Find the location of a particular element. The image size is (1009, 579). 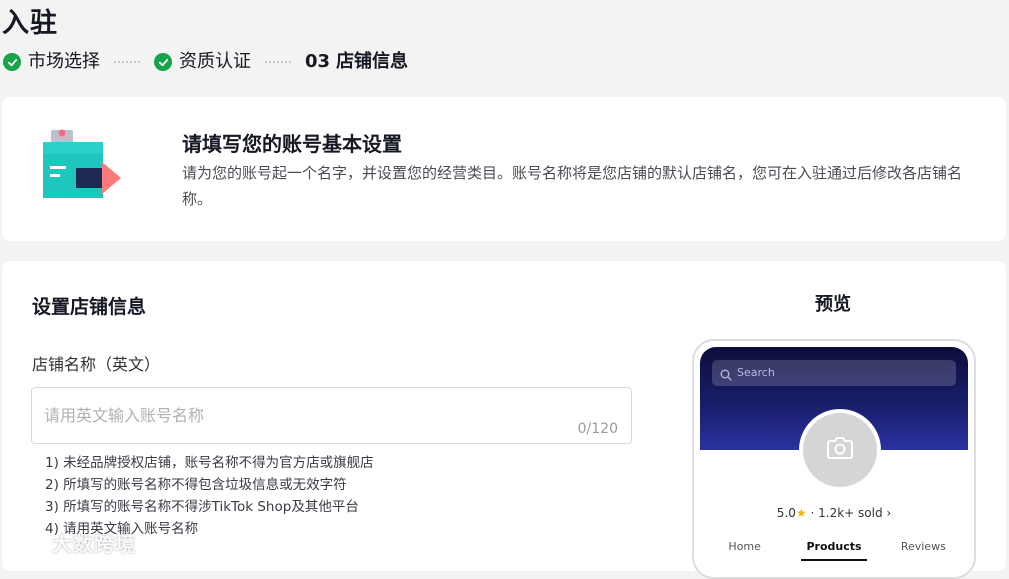

watermark: 大数跨境 is located at coordinates (72, 542).